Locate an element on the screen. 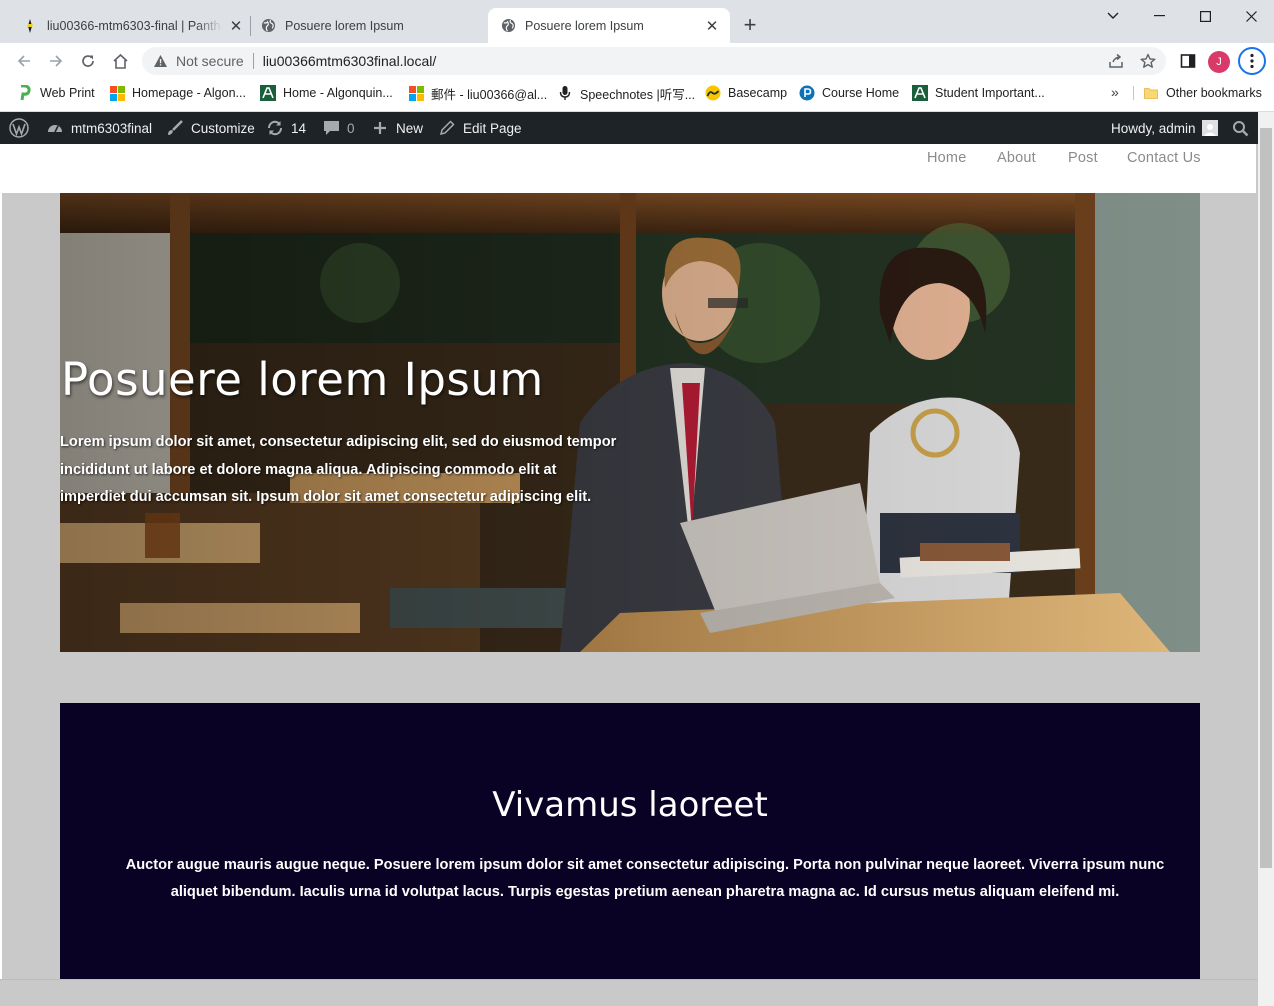 The width and height of the screenshot is (1274, 1006). site-name-link: mtm6303final is located at coordinates (98, 128).